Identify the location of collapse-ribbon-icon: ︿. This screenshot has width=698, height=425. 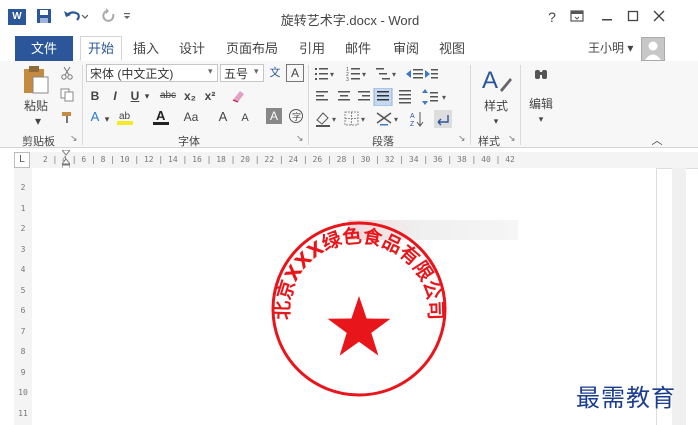
(657, 141).